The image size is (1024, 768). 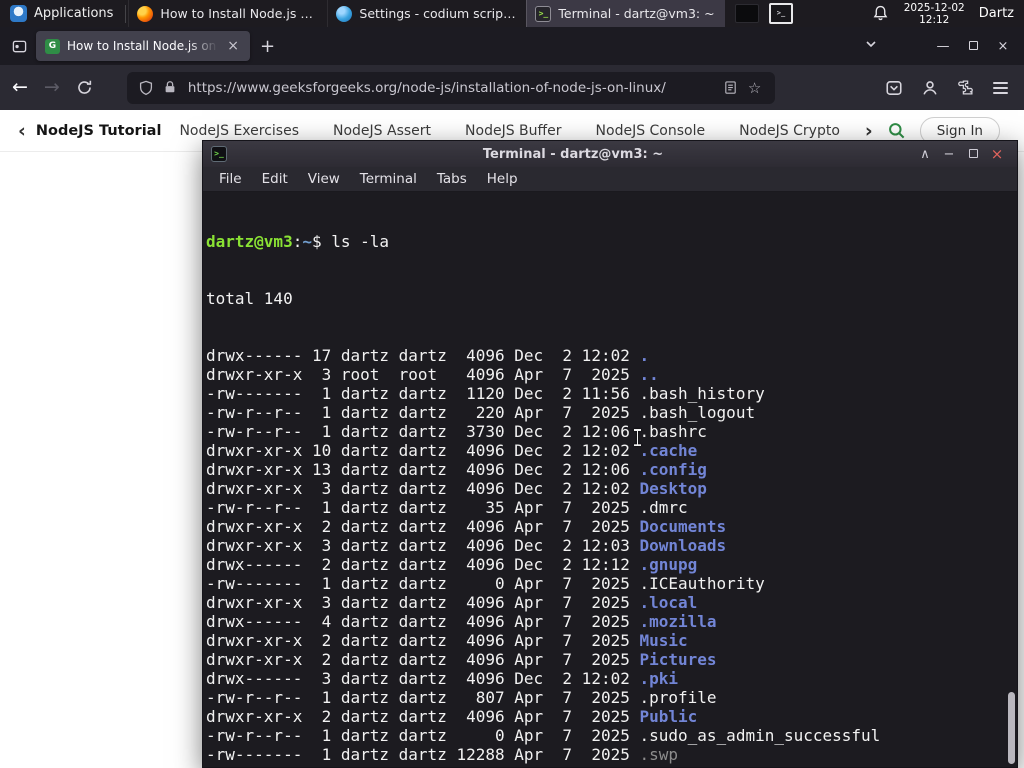 I want to click on gfg-nav-item: NodeJS Buffer, so click(x=513, y=131).